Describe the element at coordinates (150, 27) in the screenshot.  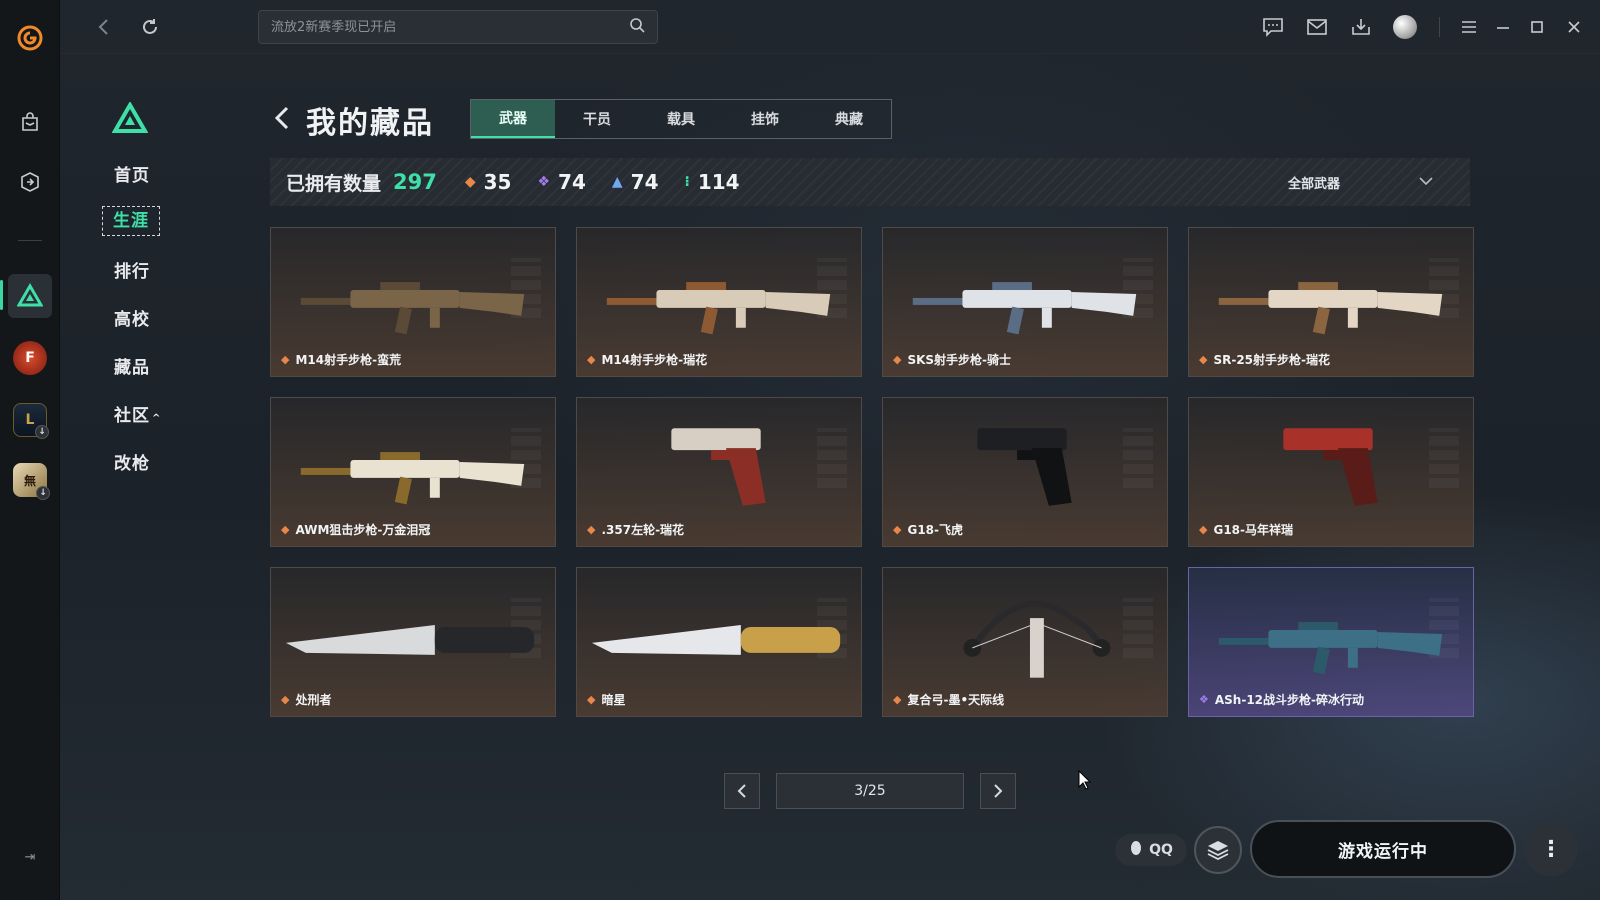
I see `refresh-icon` at that location.